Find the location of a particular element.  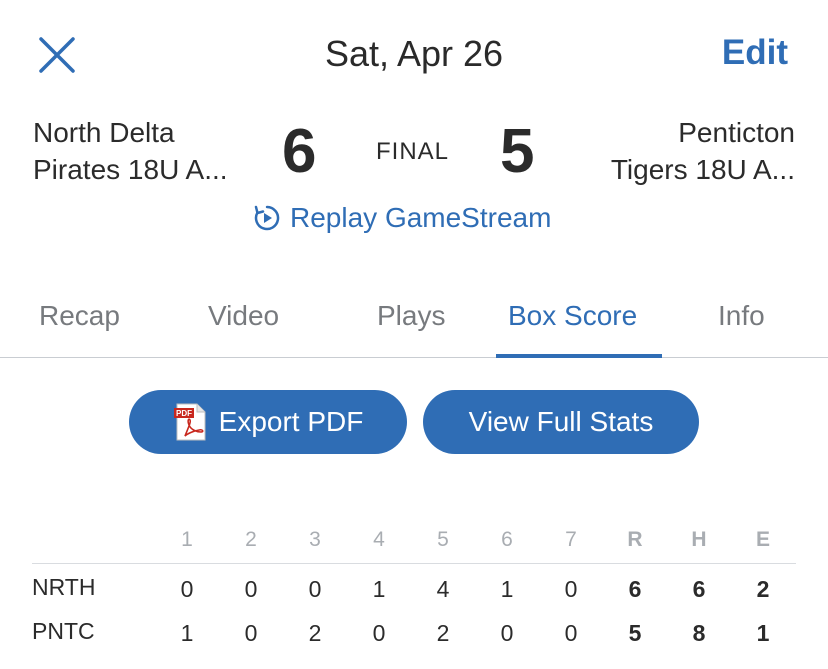

inning-header: 4 is located at coordinates (379, 539).